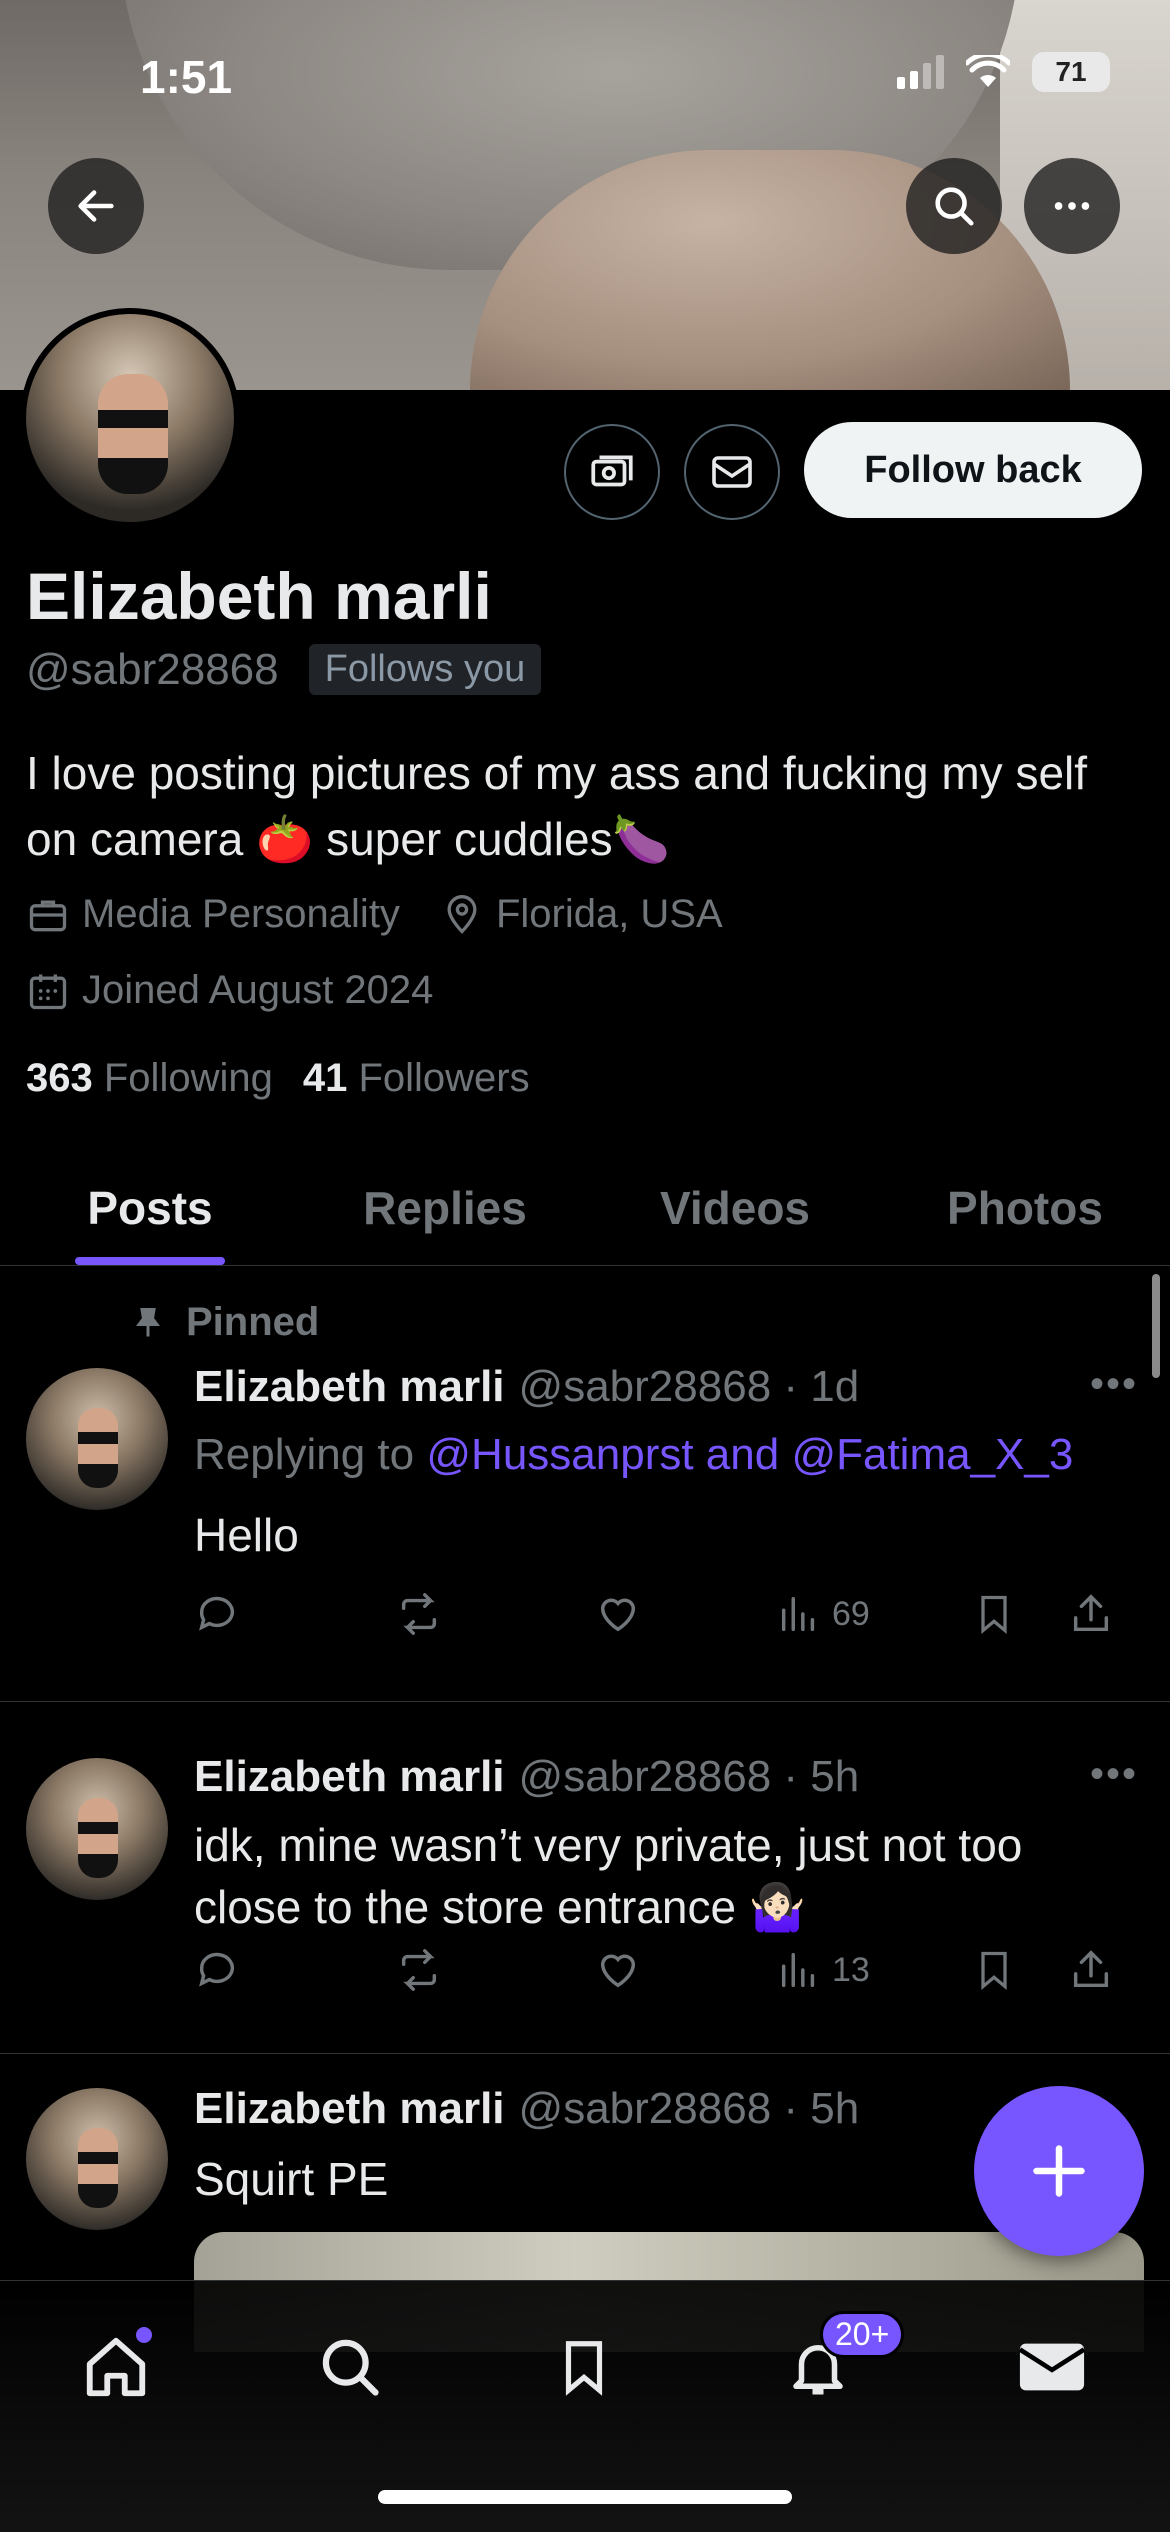  What do you see at coordinates (150, 1207) in the screenshot?
I see `tab-posts: Posts` at bounding box center [150, 1207].